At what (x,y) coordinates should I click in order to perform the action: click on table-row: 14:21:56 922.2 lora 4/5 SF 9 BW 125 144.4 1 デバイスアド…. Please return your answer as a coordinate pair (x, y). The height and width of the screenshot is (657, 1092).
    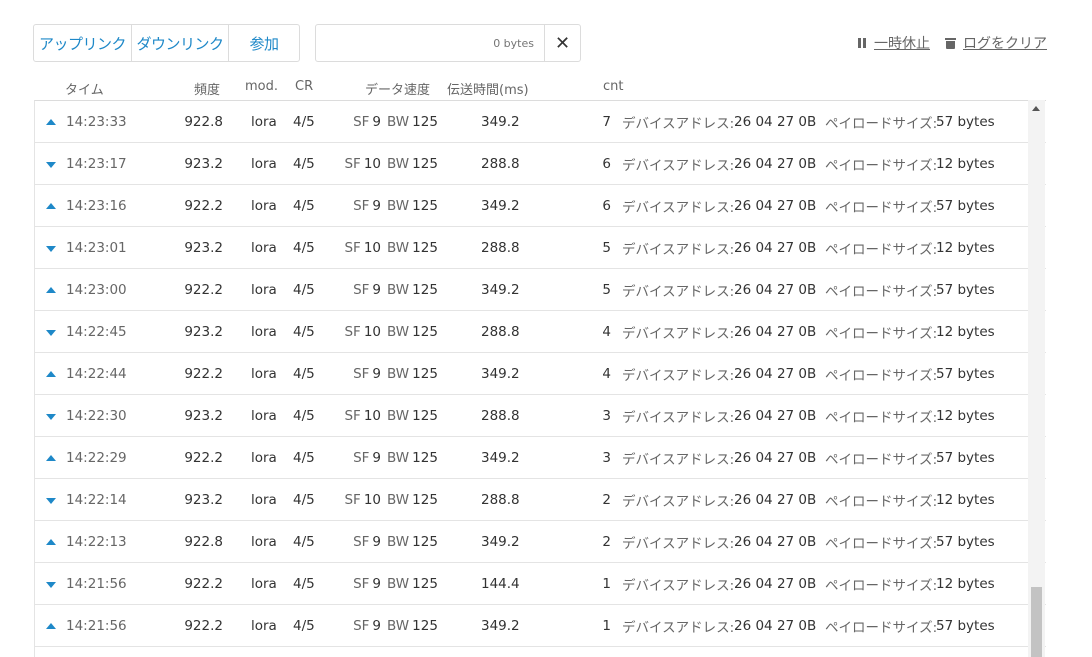
    Looking at the image, I should click on (540, 584).